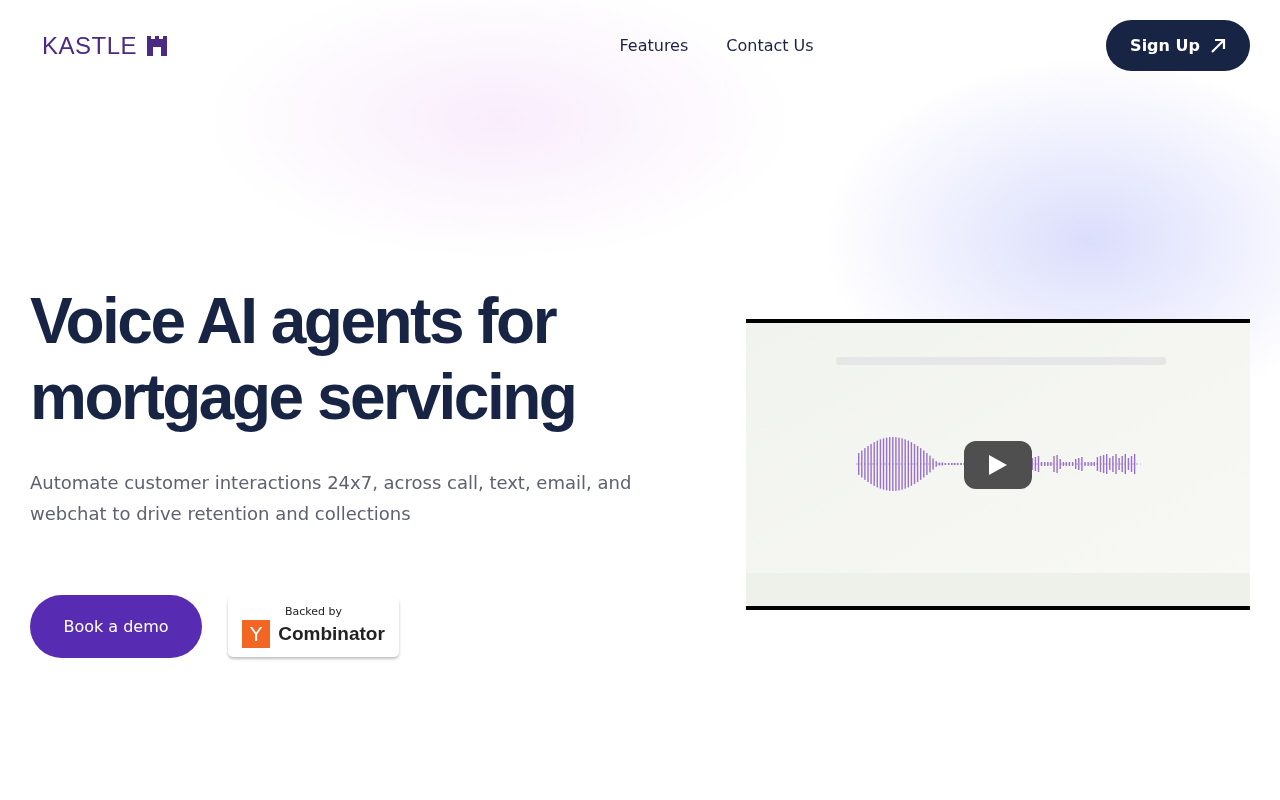 This screenshot has width=1280, height=800. I want to click on badge-caption: Backed by, so click(313, 611).